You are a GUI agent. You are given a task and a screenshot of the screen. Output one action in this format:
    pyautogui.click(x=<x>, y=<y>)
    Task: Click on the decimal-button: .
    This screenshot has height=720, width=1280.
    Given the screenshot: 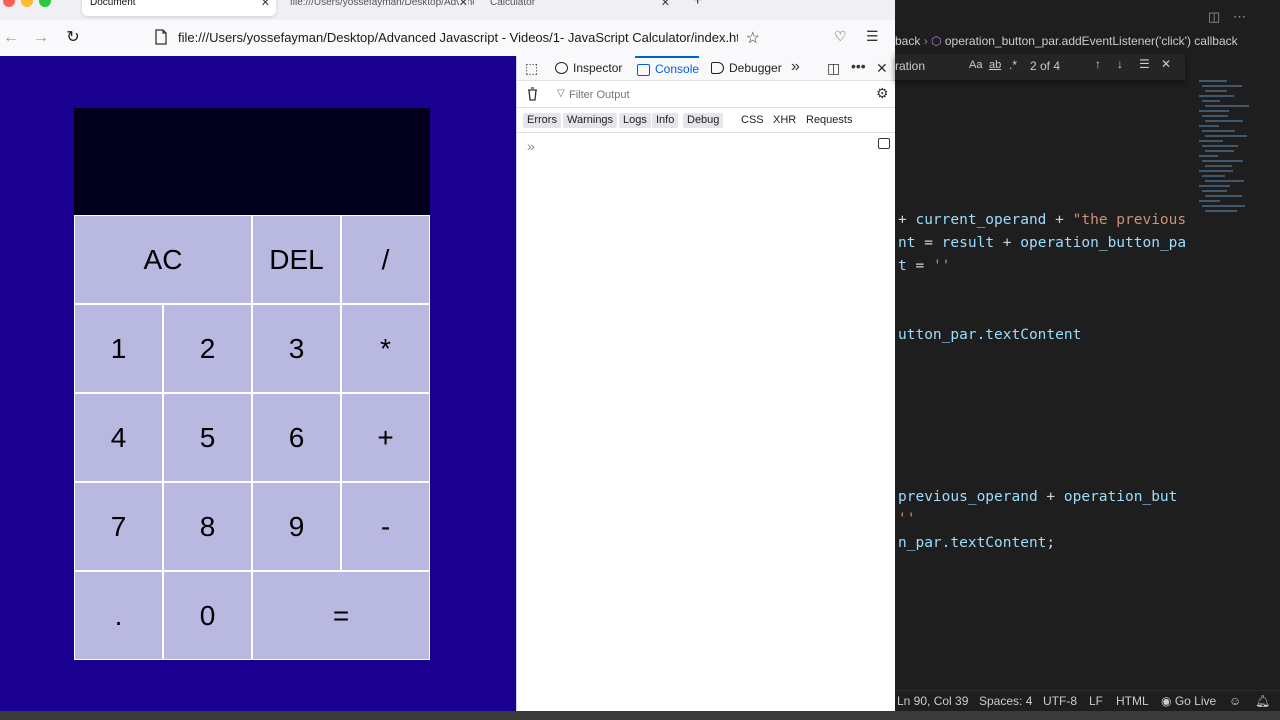 What is the action you would take?
    pyautogui.click(x=118, y=615)
    